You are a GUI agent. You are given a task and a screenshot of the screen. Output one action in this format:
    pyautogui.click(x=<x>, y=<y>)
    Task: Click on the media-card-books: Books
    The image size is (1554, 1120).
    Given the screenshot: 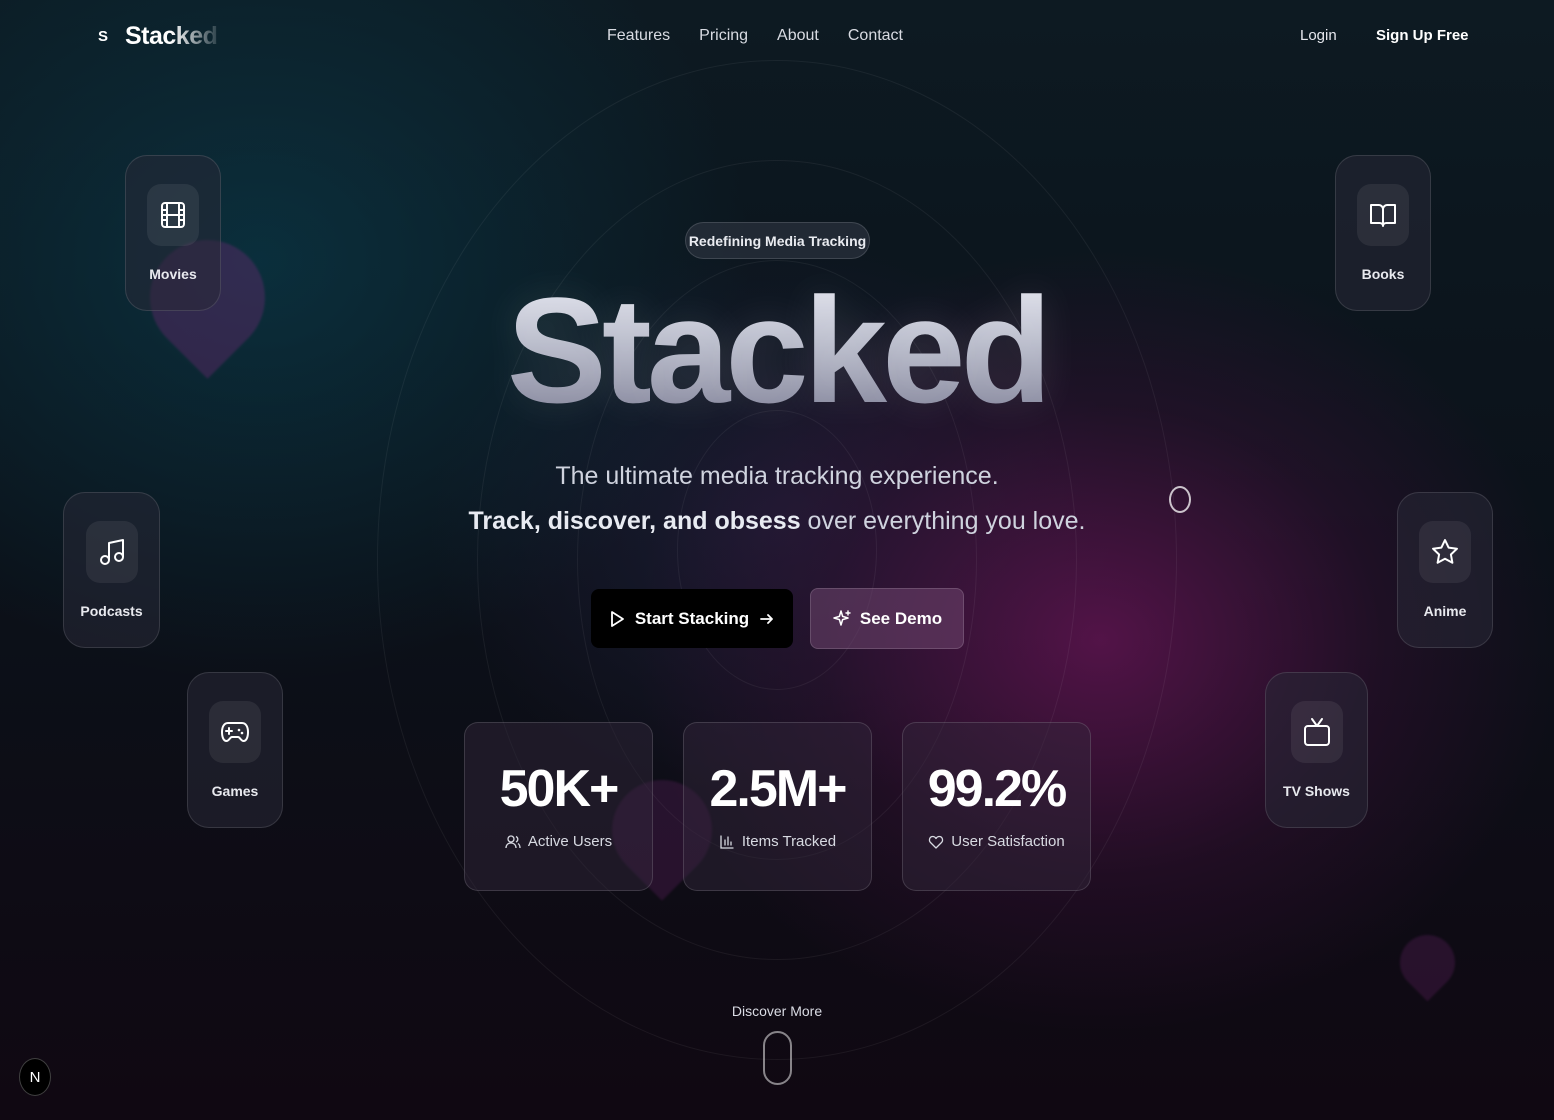 What is the action you would take?
    pyautogui.click(x=1383, y=233)
    